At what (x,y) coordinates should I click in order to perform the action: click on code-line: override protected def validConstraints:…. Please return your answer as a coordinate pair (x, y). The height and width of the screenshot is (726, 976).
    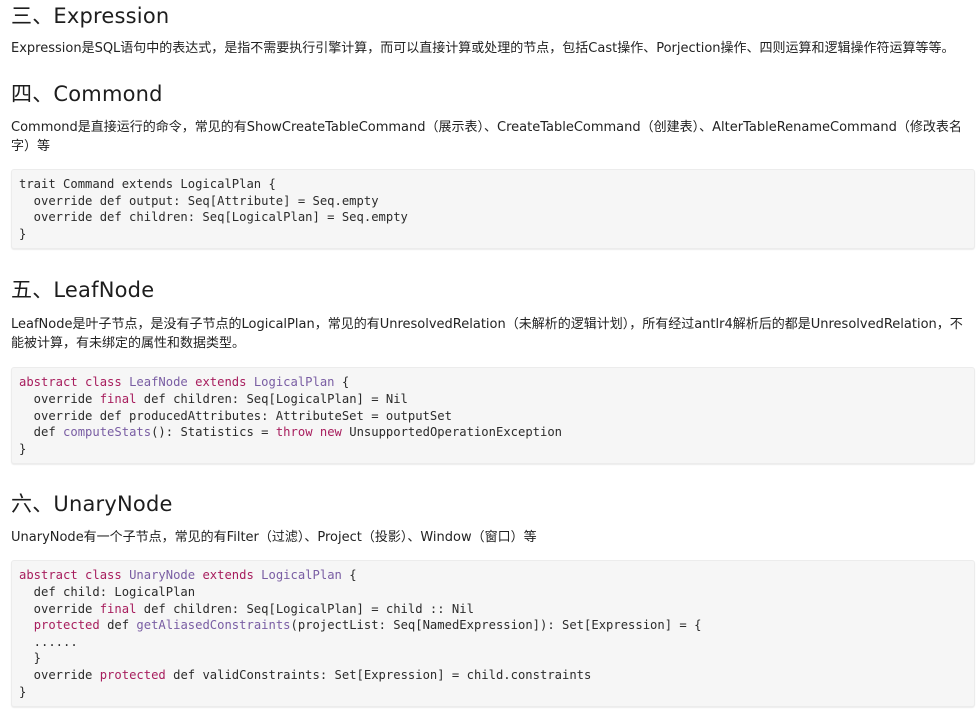
    Looking at the image, I should click on (493, 675).